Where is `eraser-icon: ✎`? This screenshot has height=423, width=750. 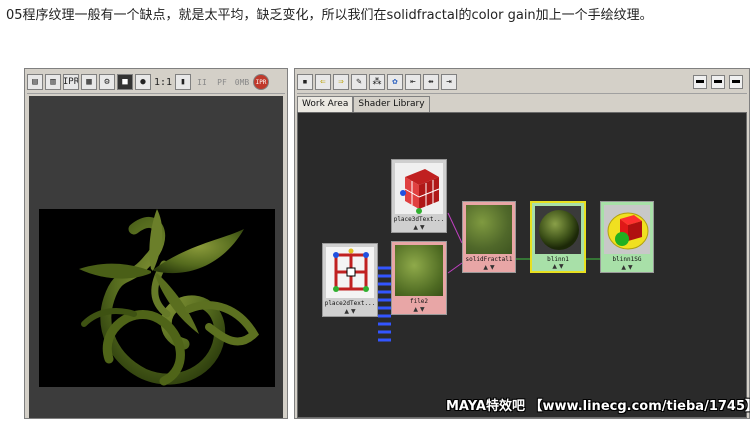
eraser-icon: ✎ is located at coordinates (359, 82).